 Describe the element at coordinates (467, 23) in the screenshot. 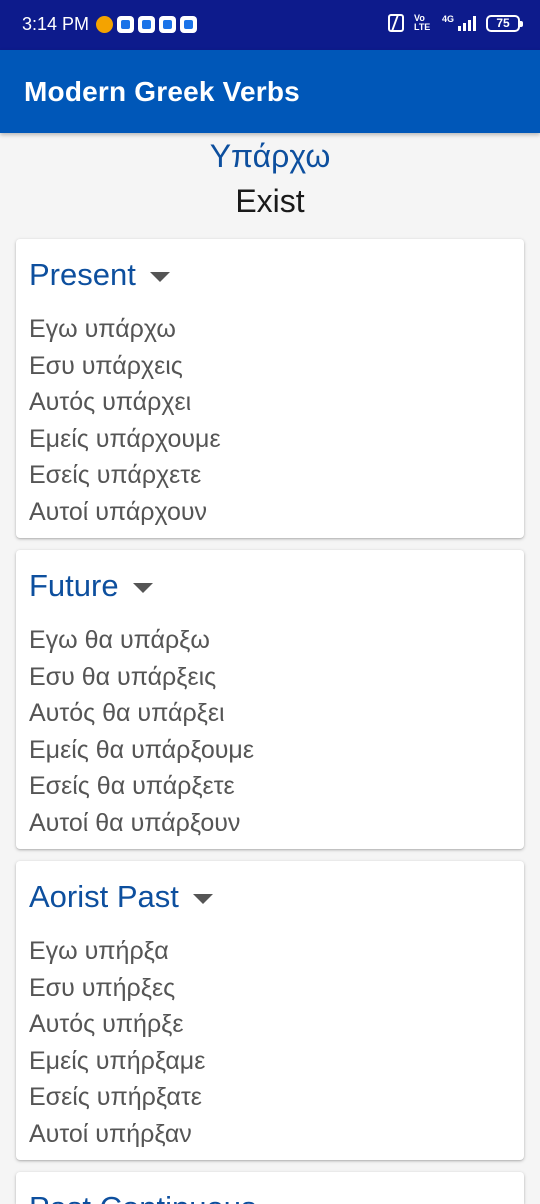

I see `signal-icon` at that location.